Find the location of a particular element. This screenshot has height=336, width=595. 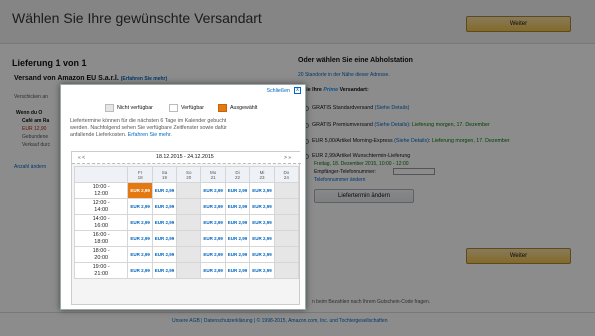

close-icon: x is located at coordinates (297, 90).